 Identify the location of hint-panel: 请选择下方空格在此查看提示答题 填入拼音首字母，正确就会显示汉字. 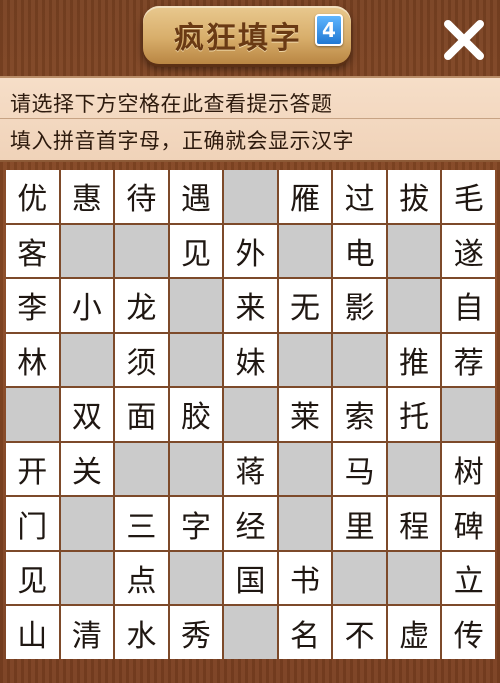
(250, 119).